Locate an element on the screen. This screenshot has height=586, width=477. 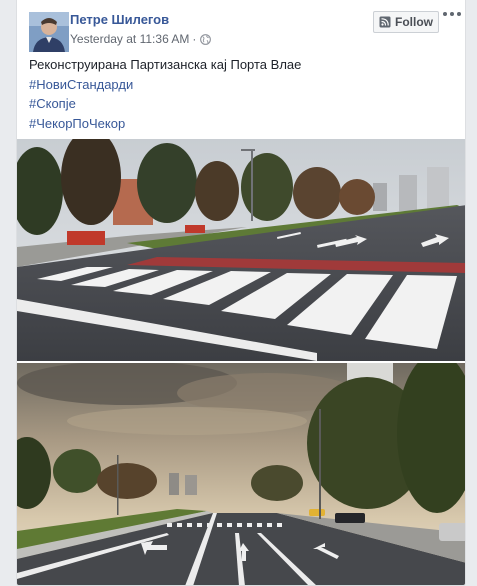
hashtag-skopje: #Скопје is located at coordinates (239, 104).